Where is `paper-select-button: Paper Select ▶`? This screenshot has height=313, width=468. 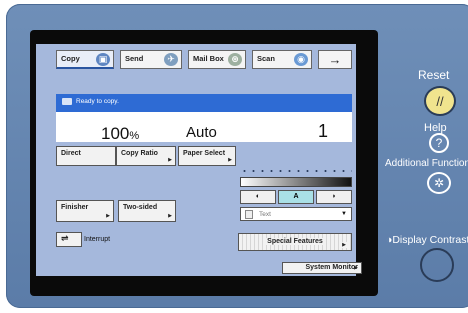
paper-select-button: Paper Select ▶ is located at coordinates (207, 156).